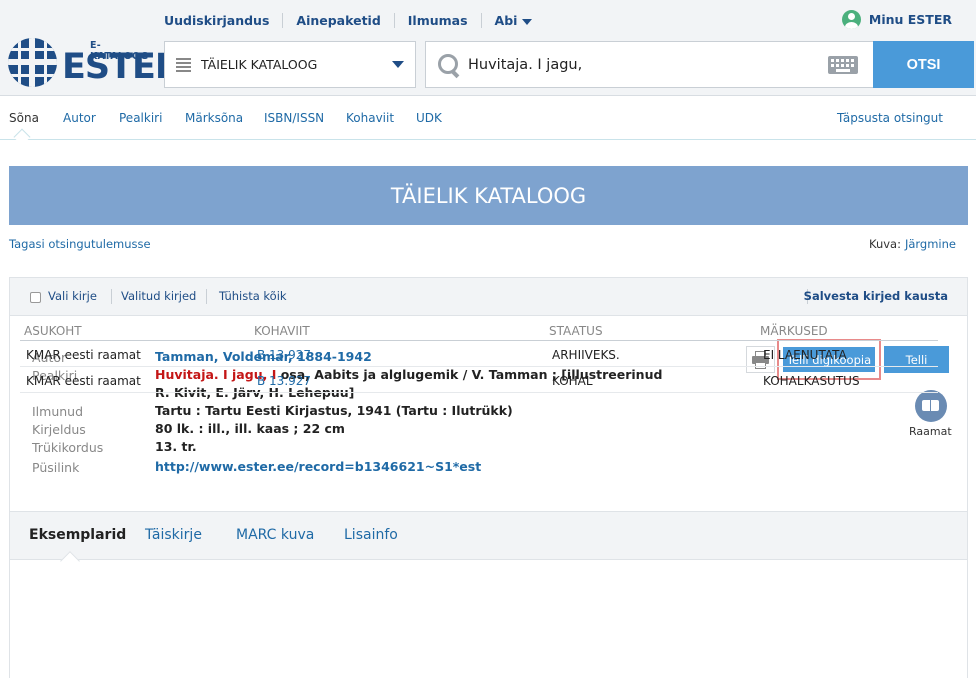 This screenshot has width=976, height=678. Describe the element at coordinates (294, 118) in the screenshot. I see `tab-isbn-issn: ISBN/ISSN` at that location.